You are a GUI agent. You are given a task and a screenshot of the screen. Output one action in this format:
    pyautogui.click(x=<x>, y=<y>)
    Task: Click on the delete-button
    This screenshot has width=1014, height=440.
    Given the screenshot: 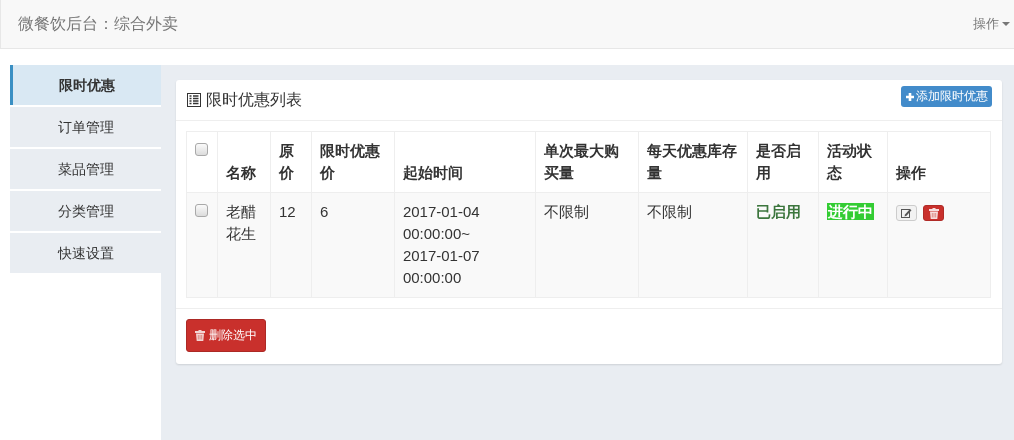 What is the action you would take?
    pyautogui.click(x=934, y=213)
    